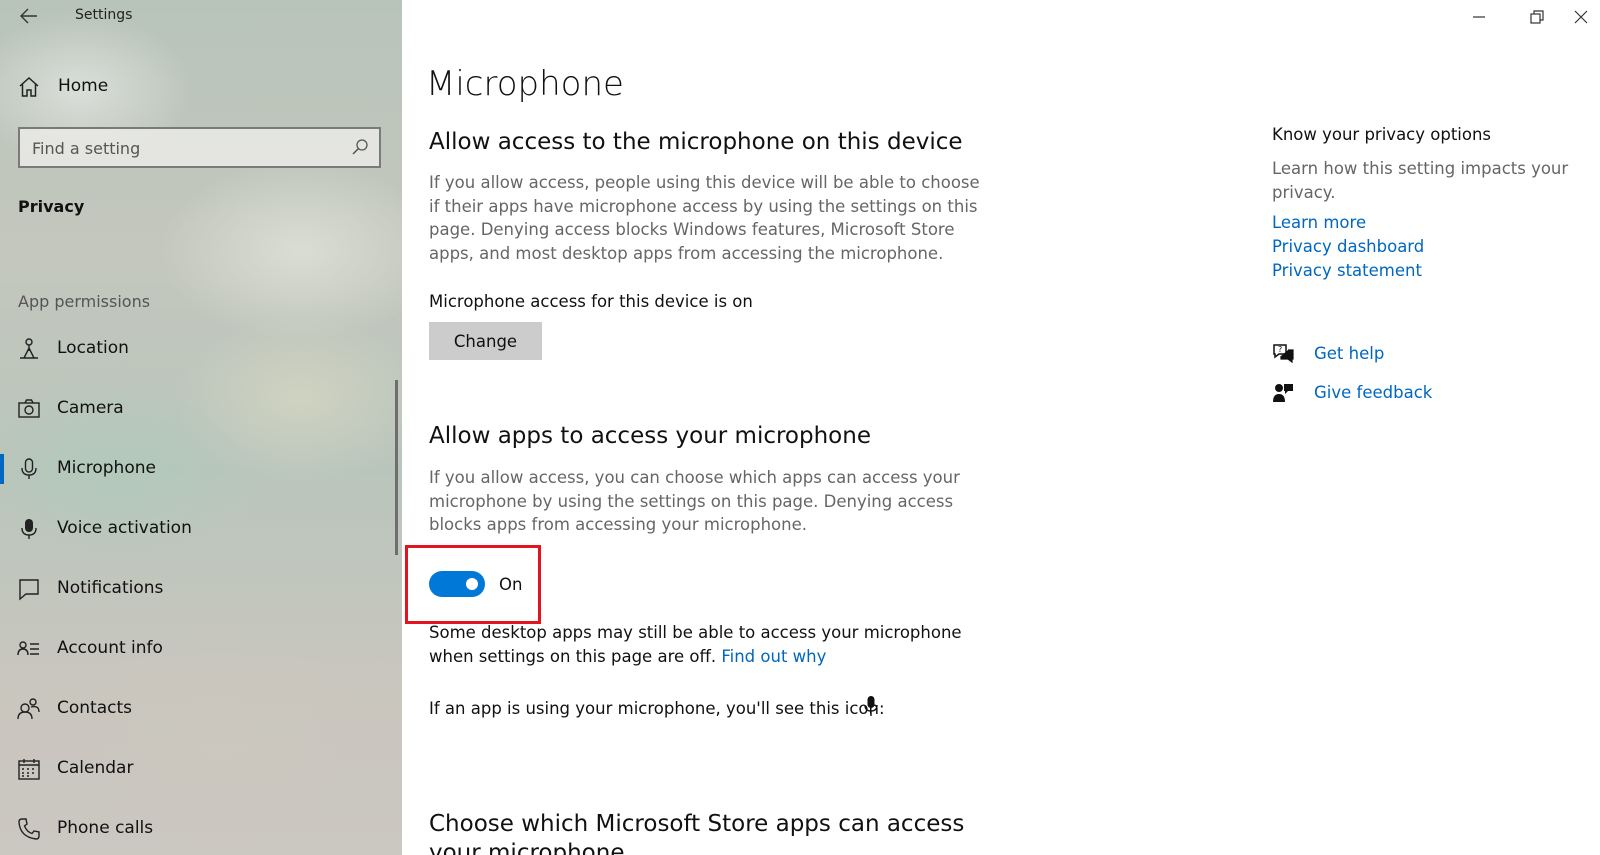 The height and width of the screenshot is (855, 1600). Describe the element at coordinates (773, 656) in the screenshot. I see `find-out-why-link: Find out why` at that location.